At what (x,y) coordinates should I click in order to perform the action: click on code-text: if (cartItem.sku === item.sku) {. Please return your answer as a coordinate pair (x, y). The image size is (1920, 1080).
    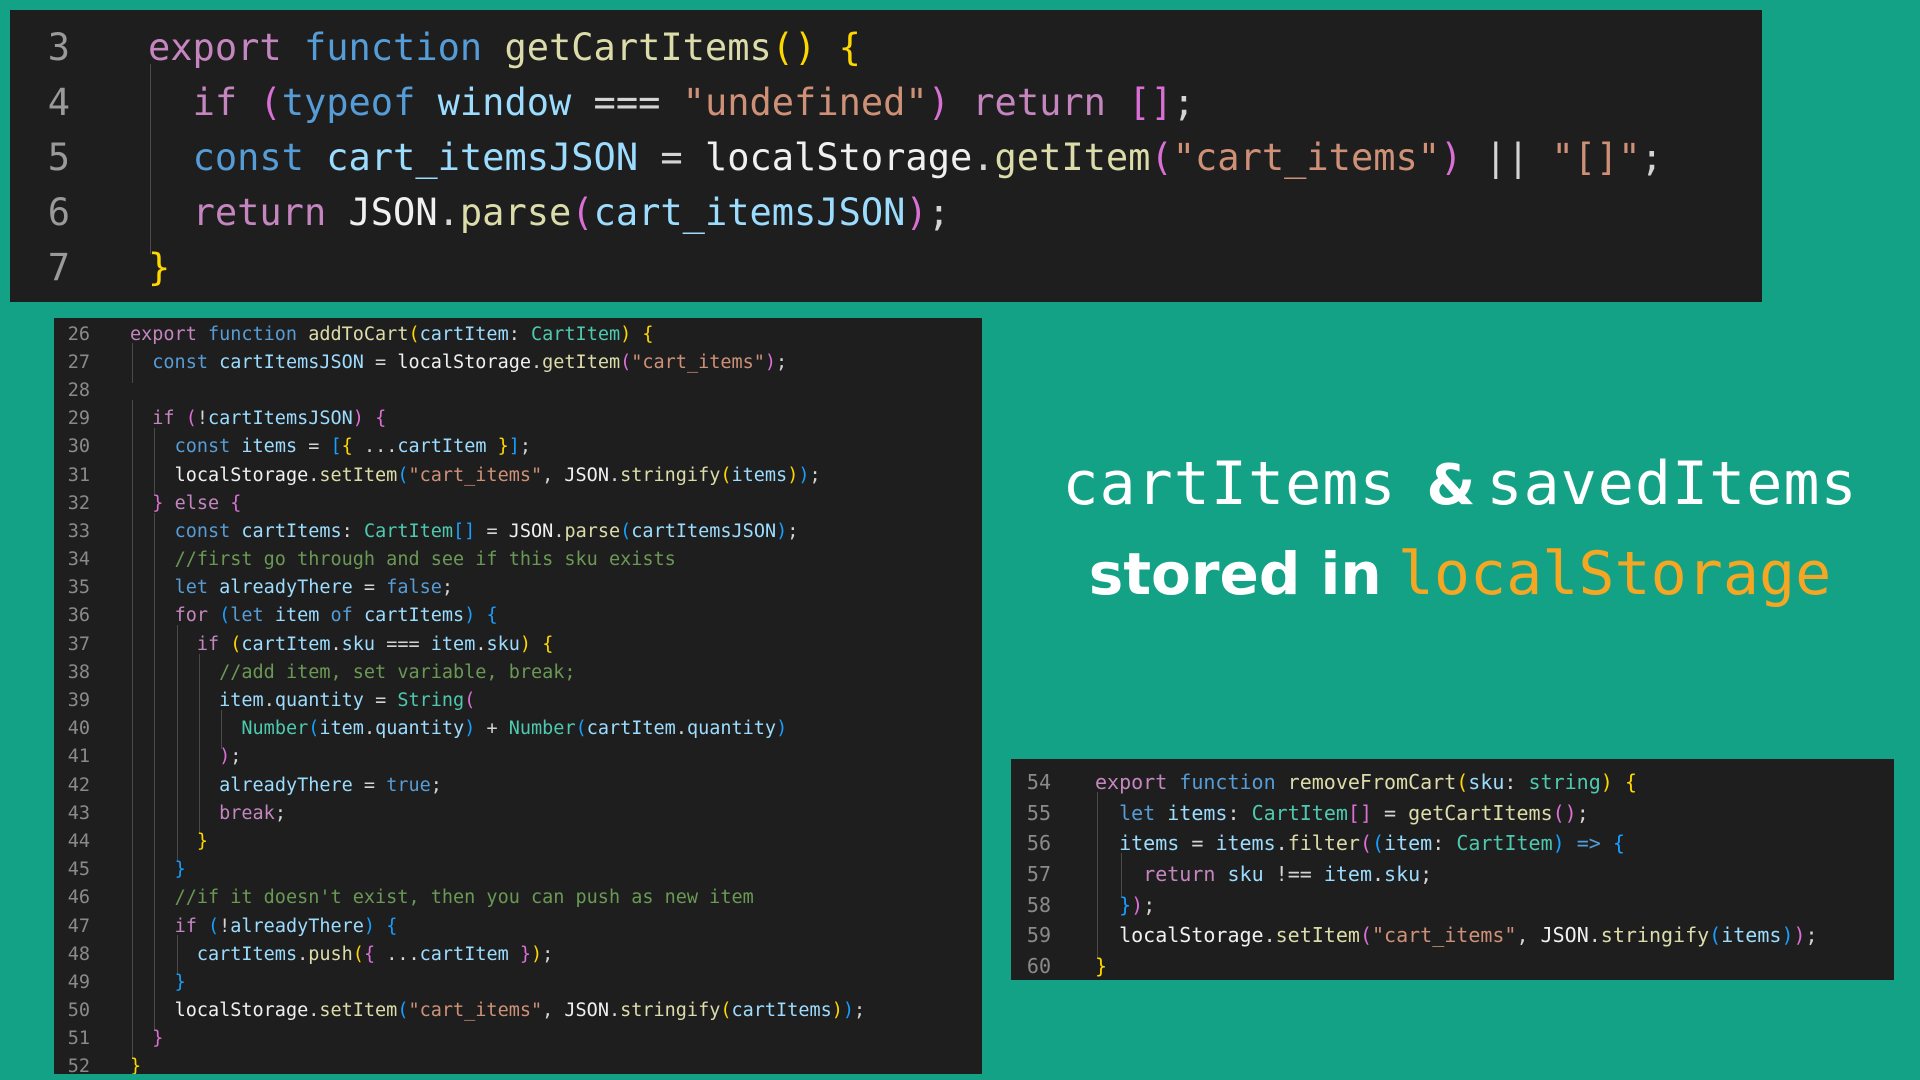
    Looking at the image, I should click on (341, 645).